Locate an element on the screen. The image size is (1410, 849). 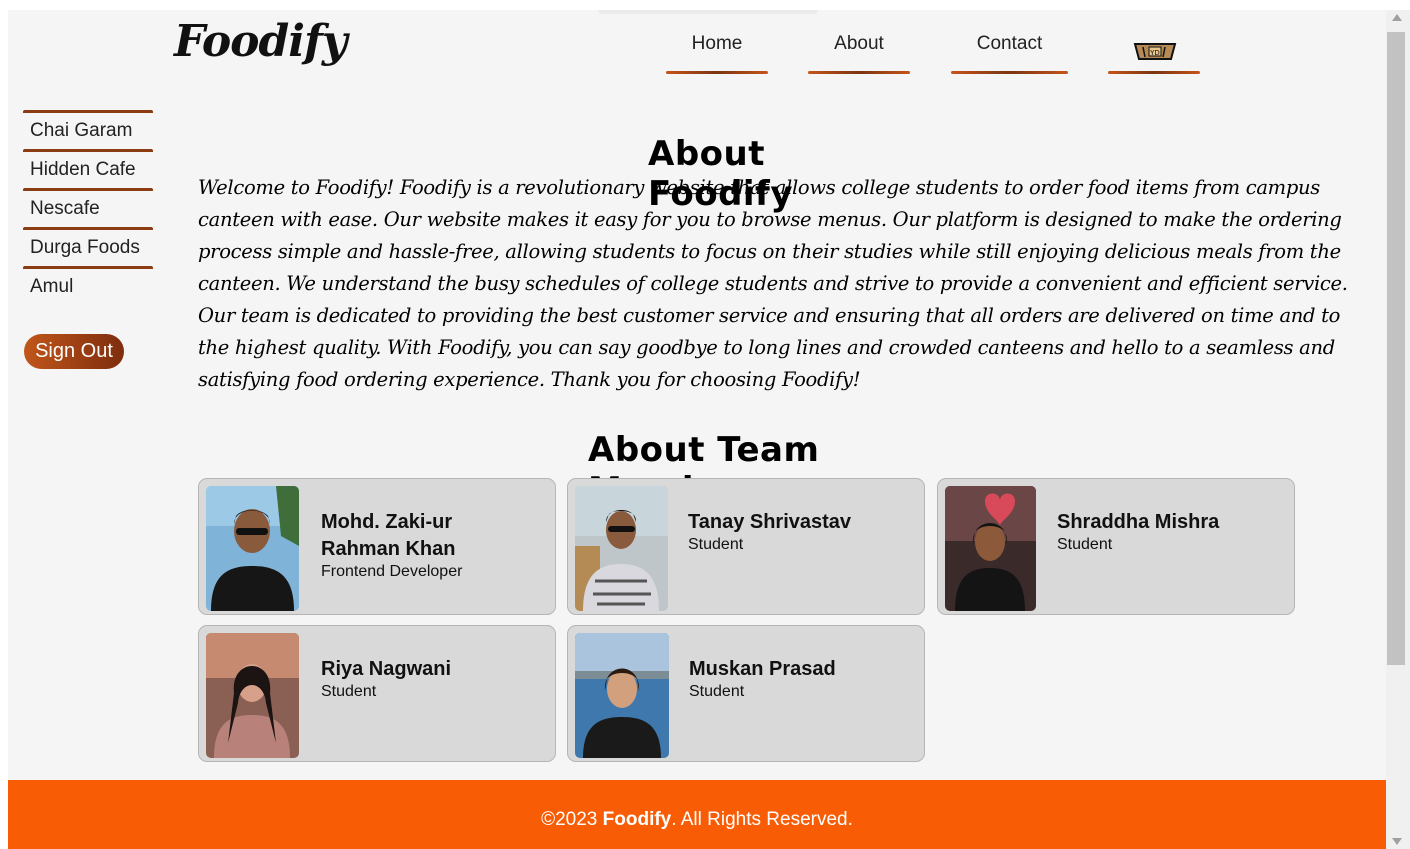
sidebar-item-chai-garam: Chai Garam is located at coordinates (88, 129).